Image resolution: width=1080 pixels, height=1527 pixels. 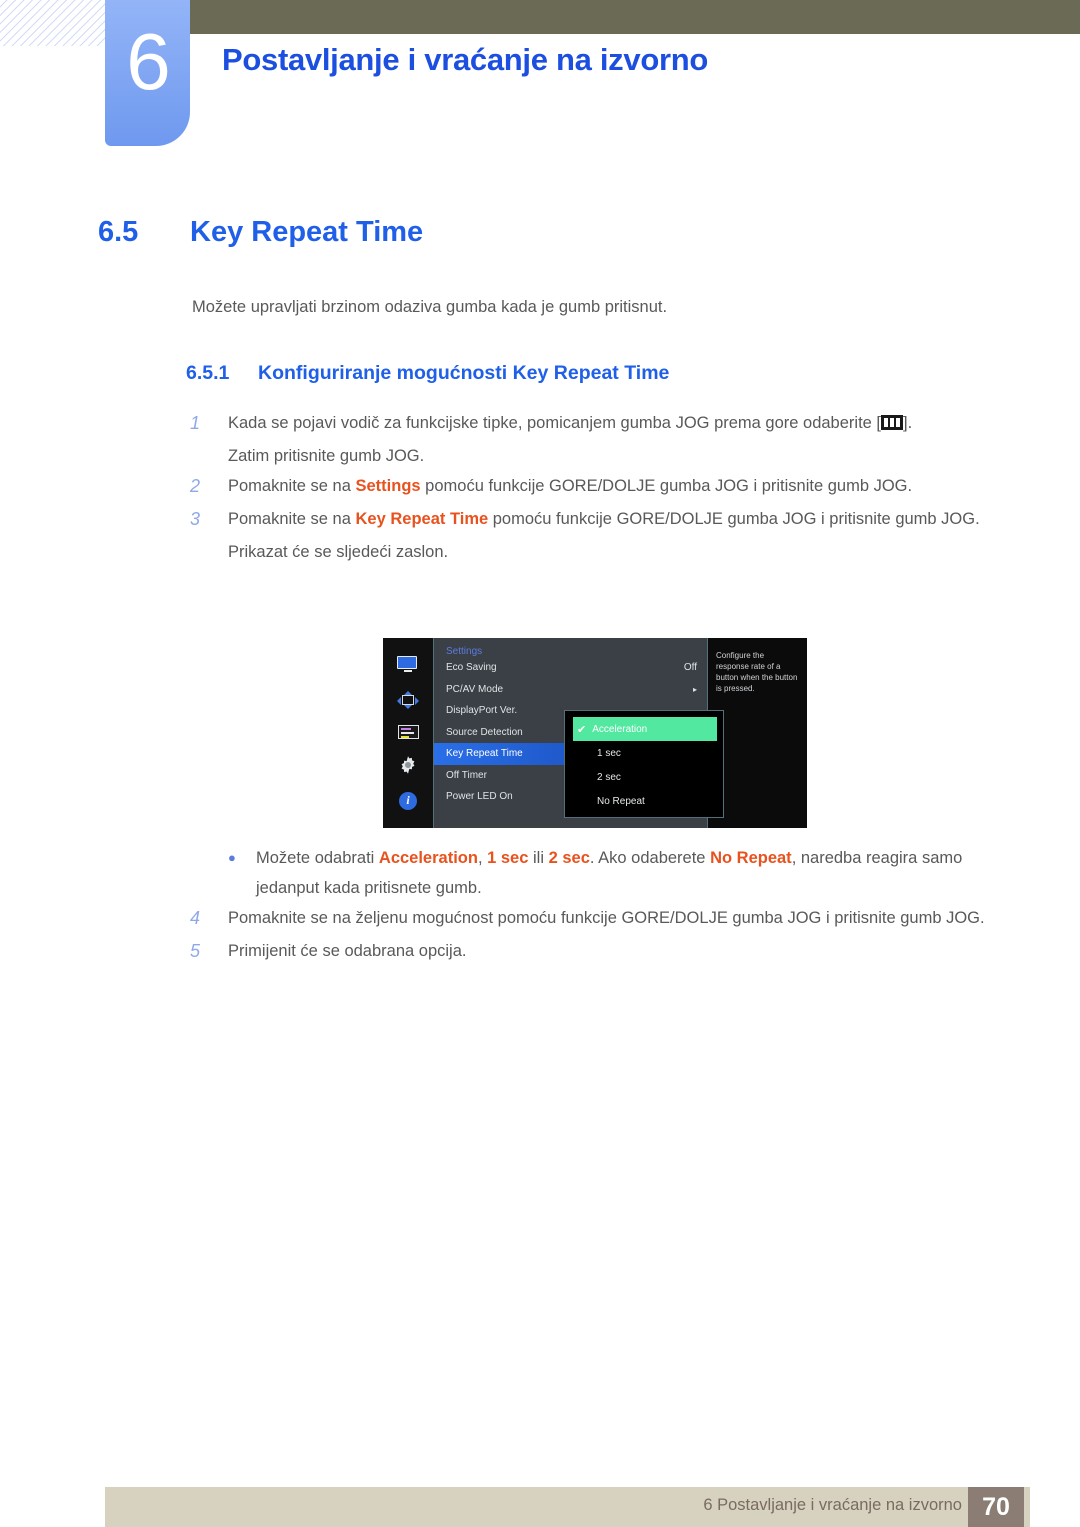 I want to click on section-heading: 6.5 Key Repeat Time, so click(x=260, y=232).